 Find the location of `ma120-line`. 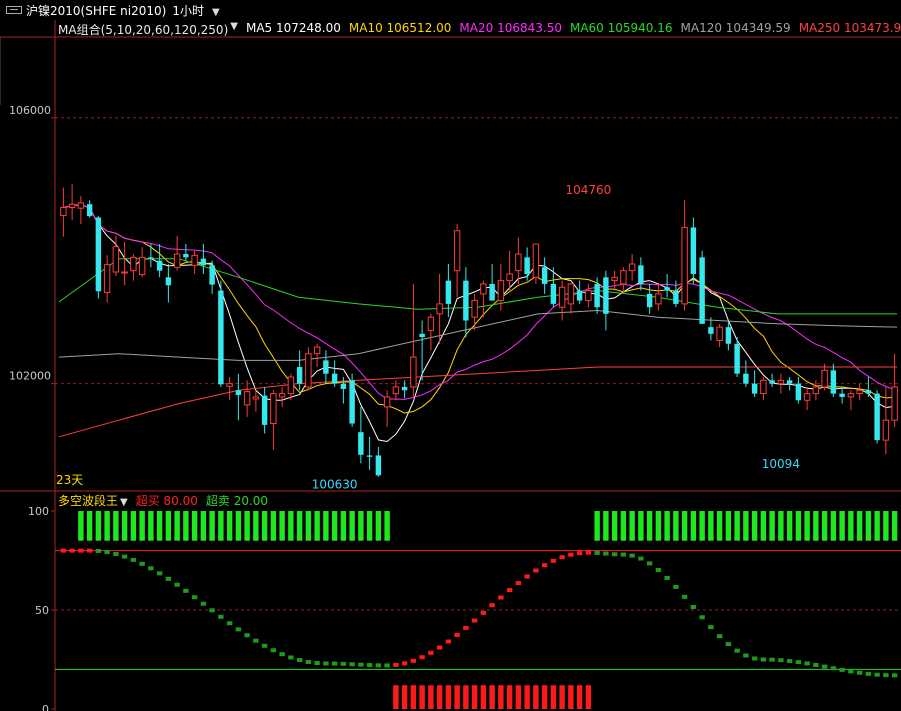

ma120-line is located at coordinates (478, 335).